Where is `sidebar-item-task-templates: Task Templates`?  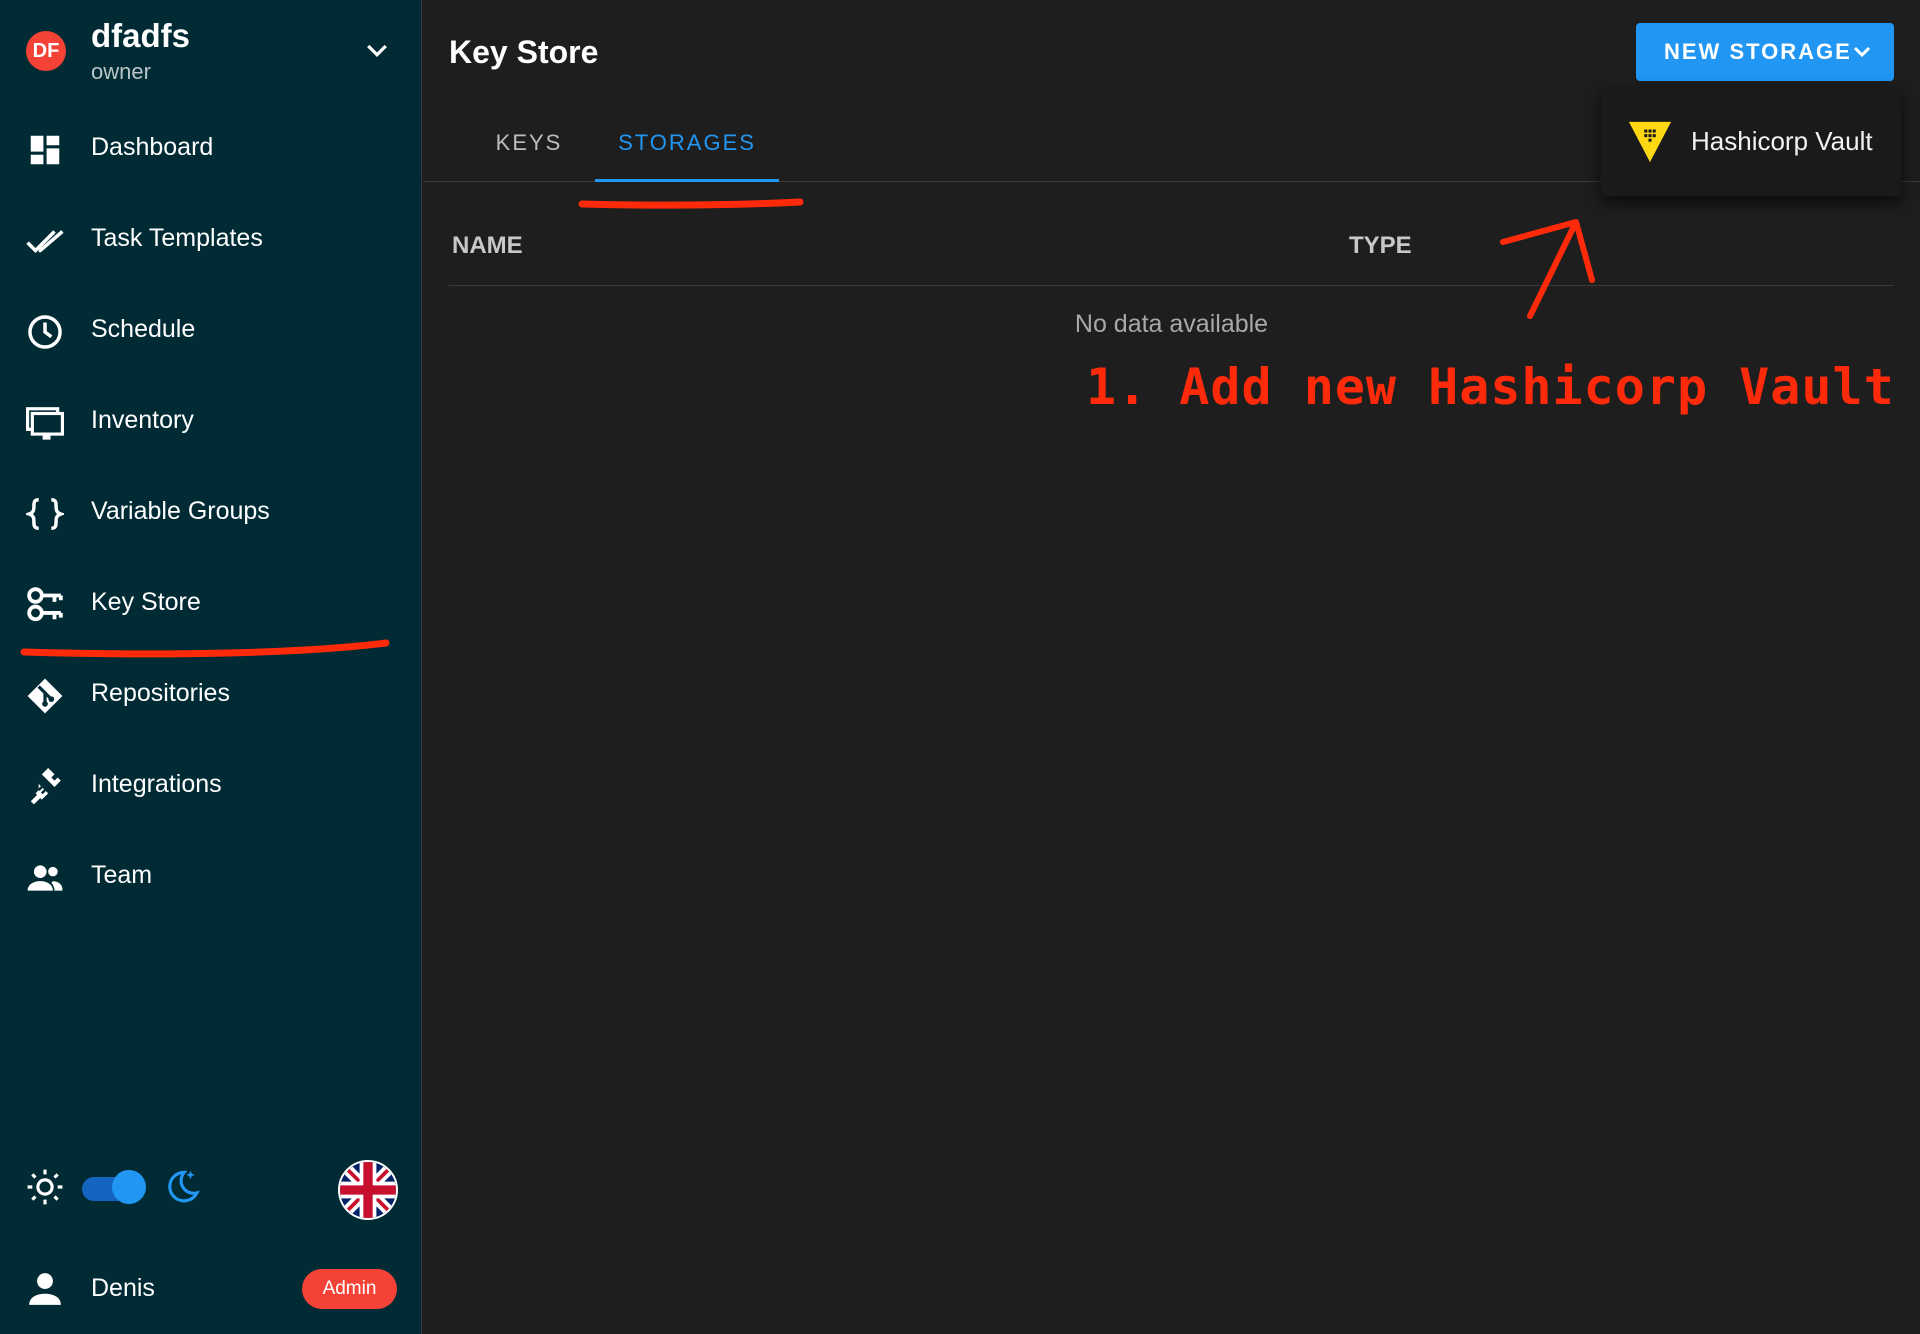 sidebar-item-task-templates: Task Templates is located at coordinates (211, 240).